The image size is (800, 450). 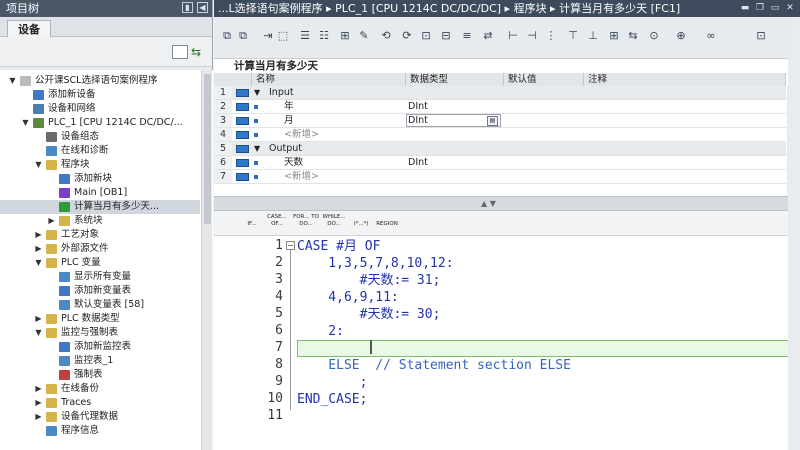 What do you see at coordinates (29, 29) in the screenshot?
I see `tab-devices: 设备` at bounding box center [29, 29].